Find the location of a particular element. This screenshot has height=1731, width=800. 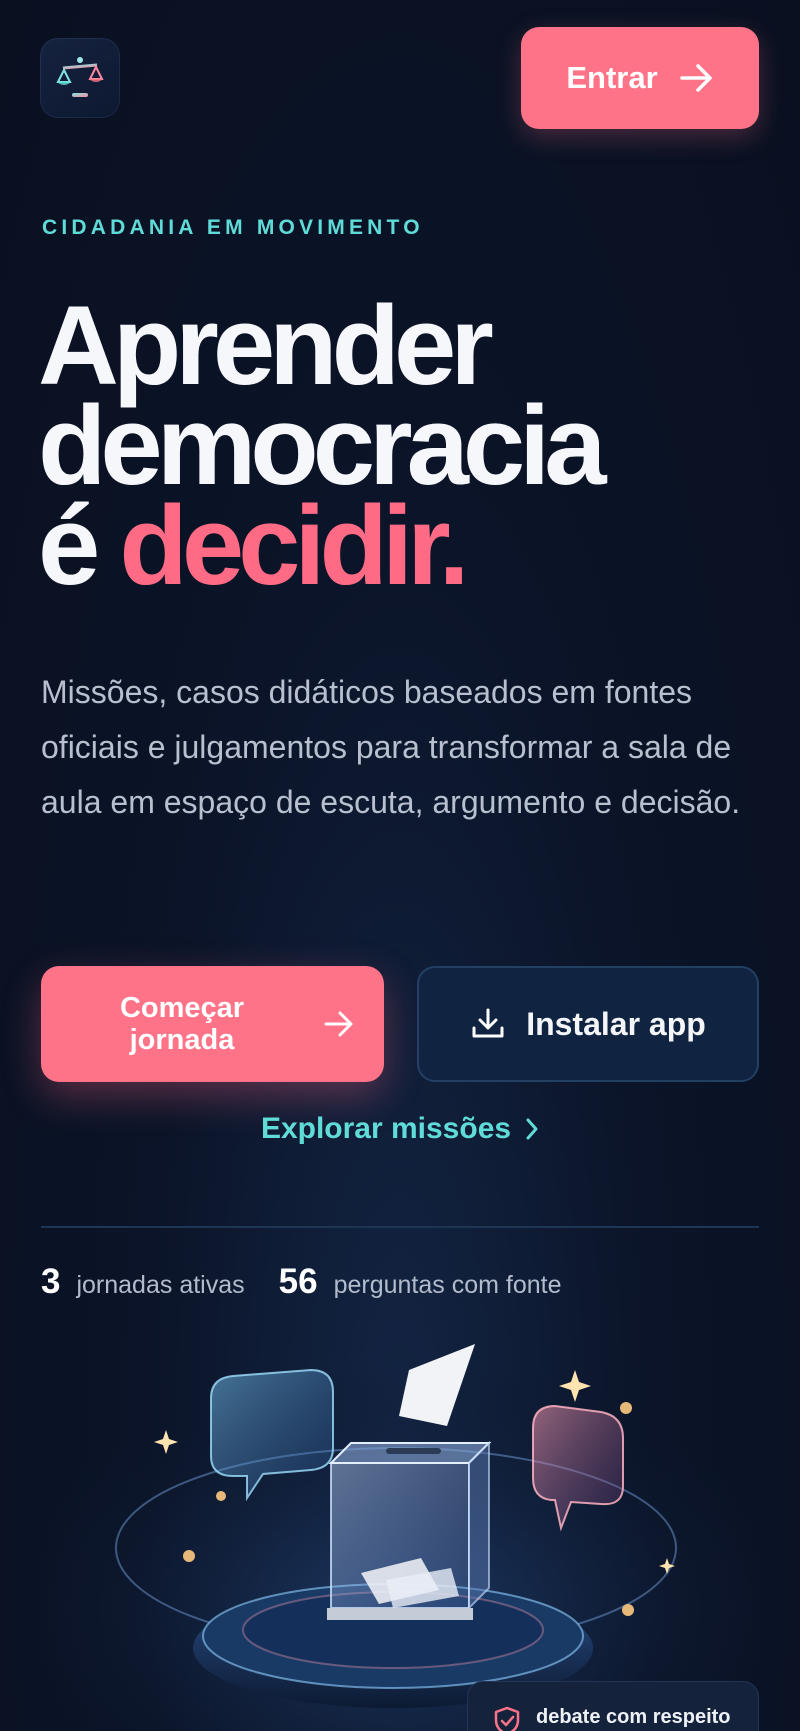

explore-missions-label: Explorar missões is located at coordinates (386, 1128).